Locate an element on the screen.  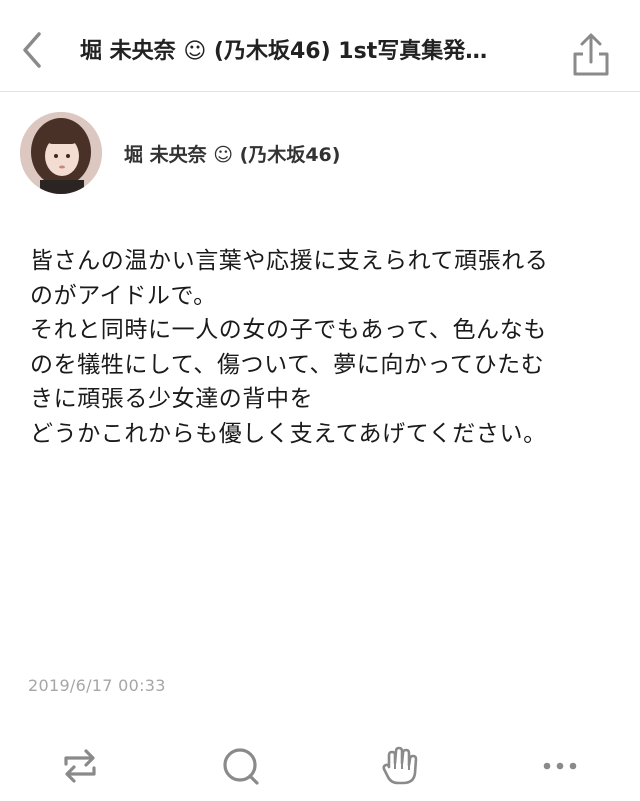
clap-icon is located at coordinates (400, 765).